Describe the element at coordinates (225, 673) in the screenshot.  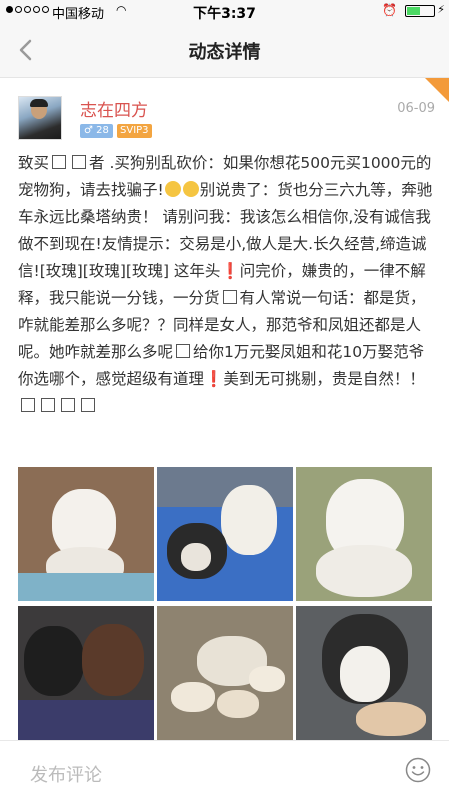
I see `photo-litter-puppies` at that location.